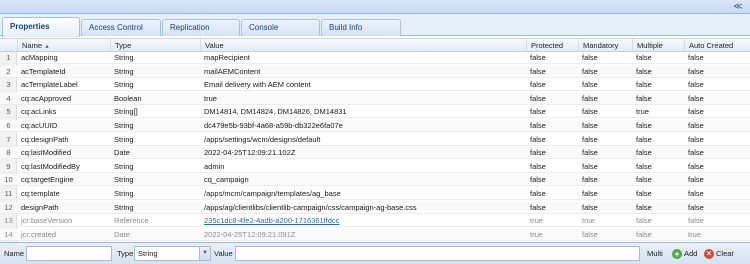 This screenshot has height=264, width=750. Describe the element at coordinates (8, 193) in the screenshot. I see `row-number-cell: 11` at that location.